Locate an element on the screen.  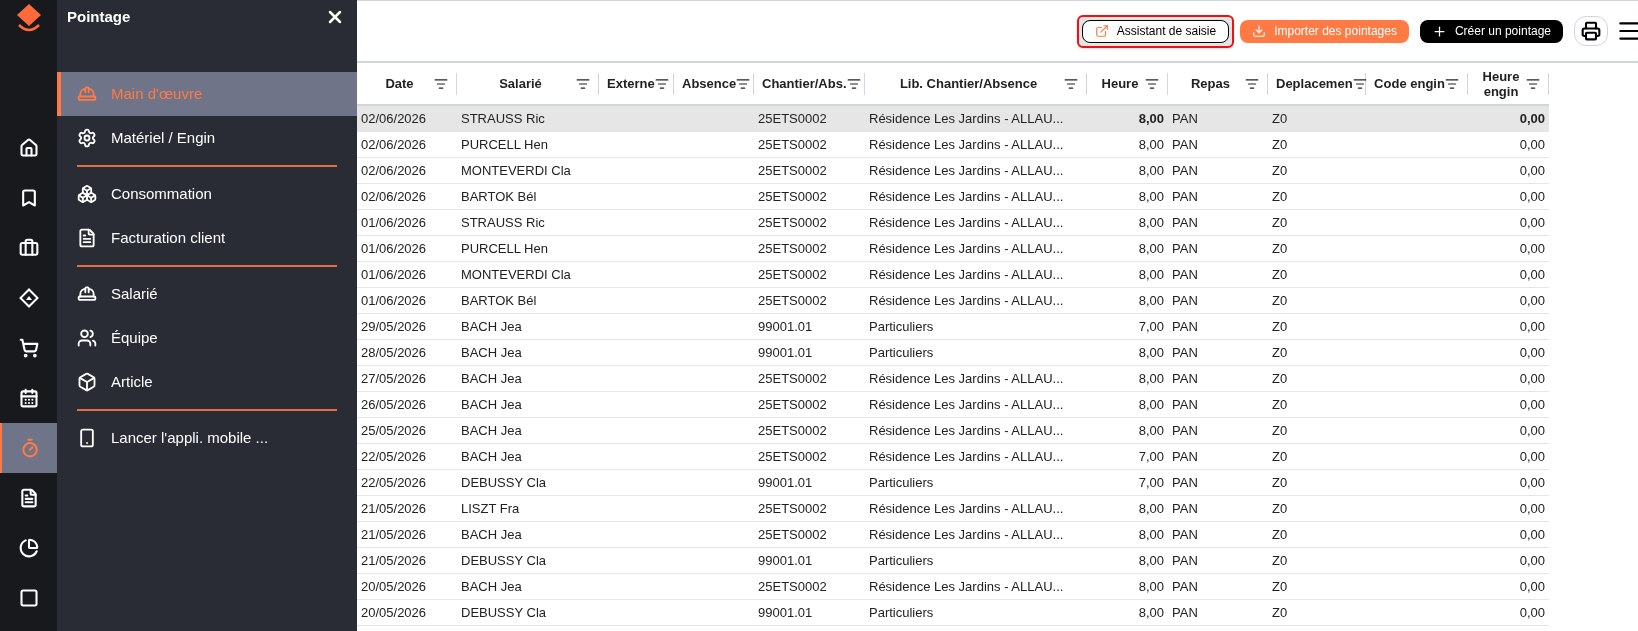
hard-hat-icon is located at coordinates (87, 94).